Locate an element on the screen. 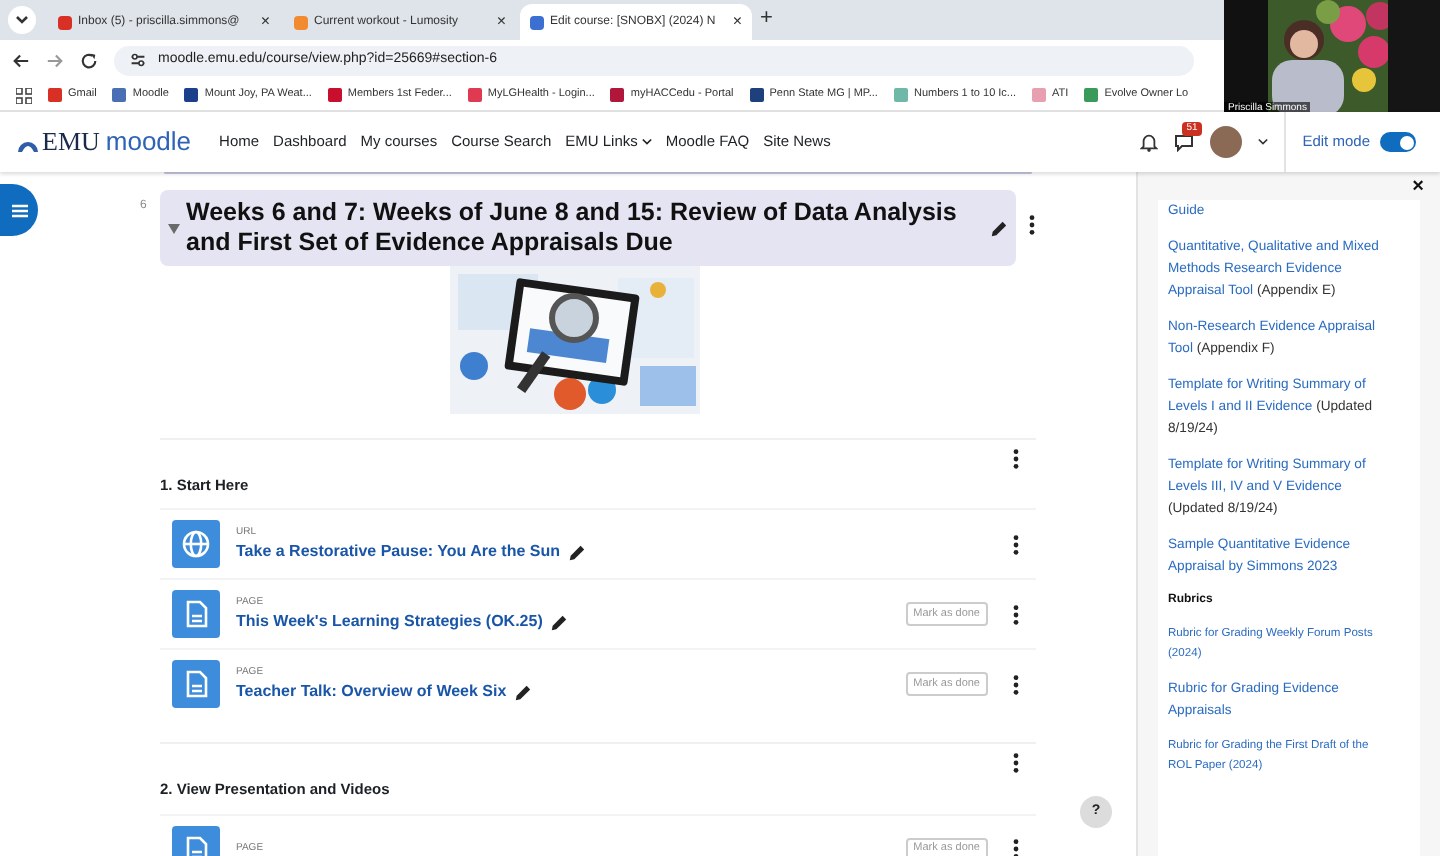 The image size is (1440, 856). back-icon is located at coordinates (21, 60).